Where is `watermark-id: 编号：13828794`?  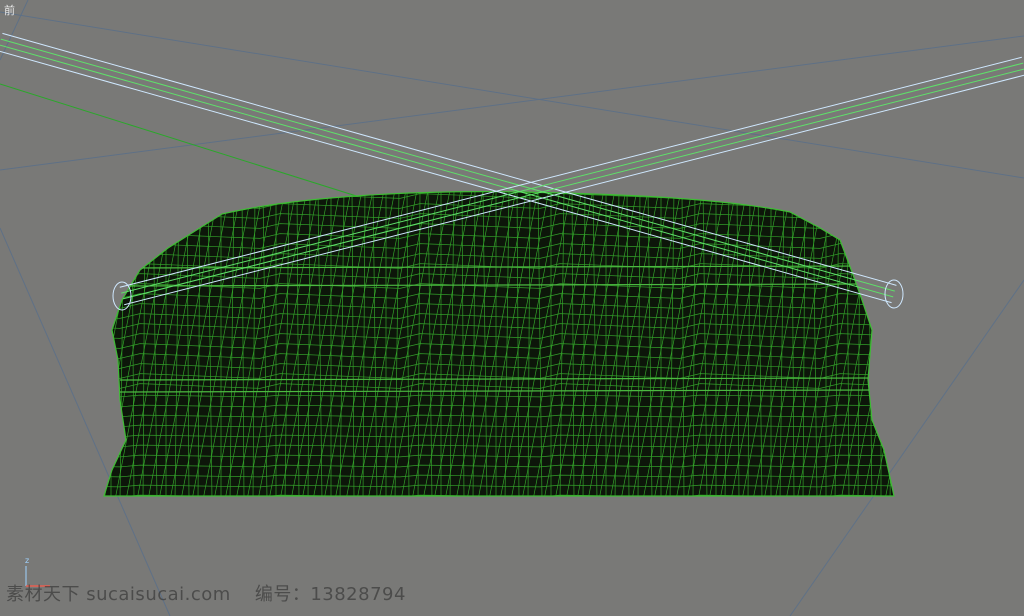 watermark-id: 编号：13828794 is located at coordinates (330, 594).